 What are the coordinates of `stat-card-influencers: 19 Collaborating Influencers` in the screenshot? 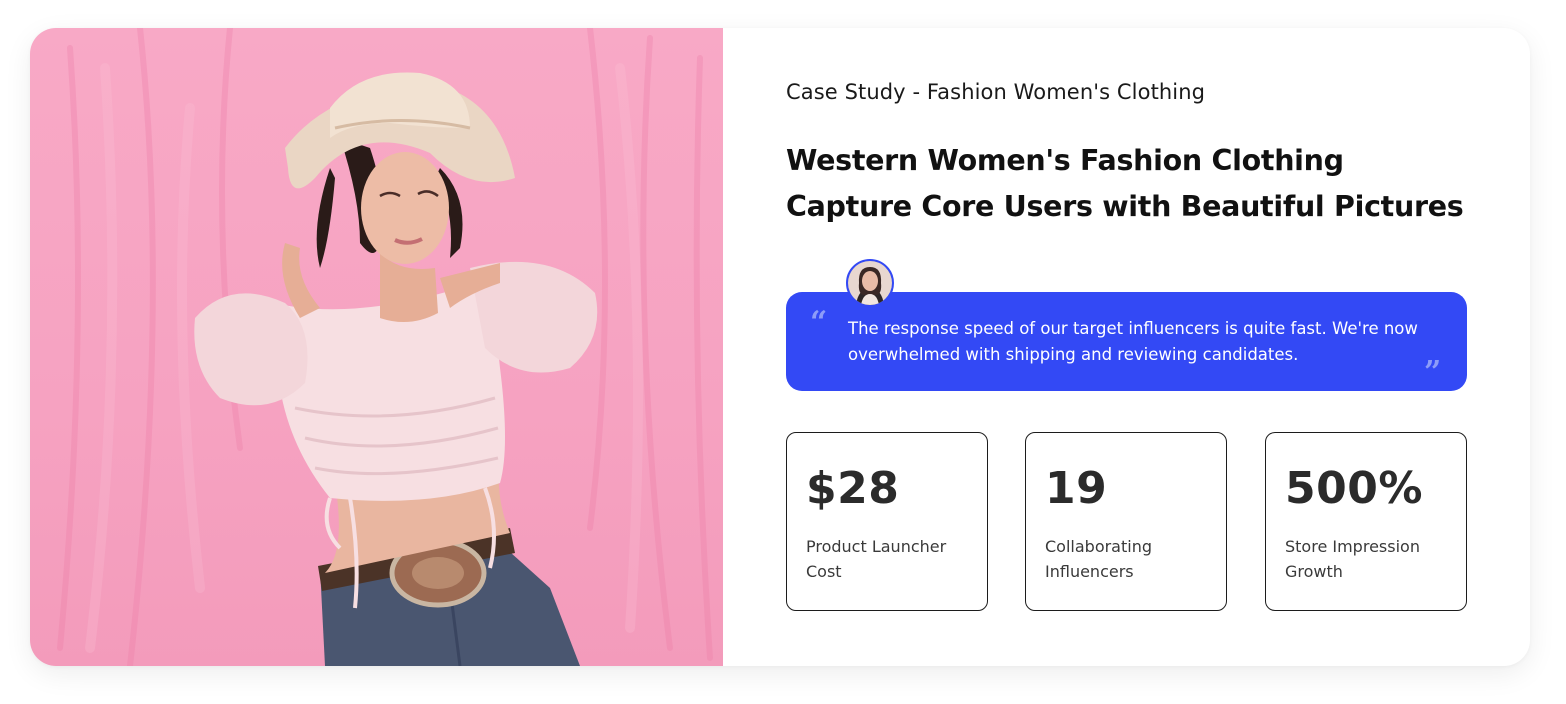 It's located at (1126, 521).